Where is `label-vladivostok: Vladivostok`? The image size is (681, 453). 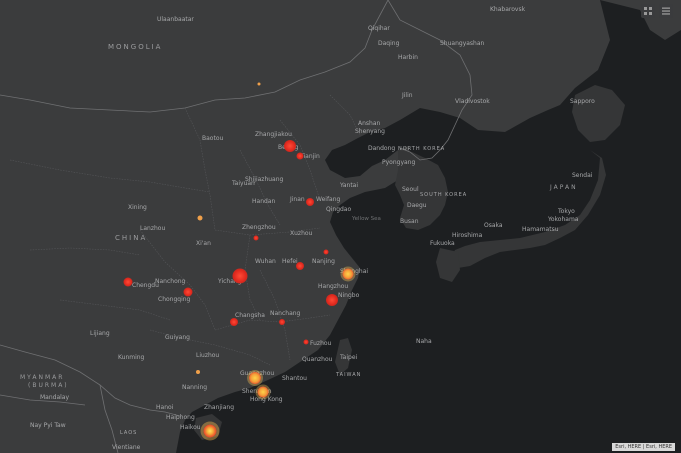
label-vladivostok: Vladivostok is located at coordinates (472, 101).